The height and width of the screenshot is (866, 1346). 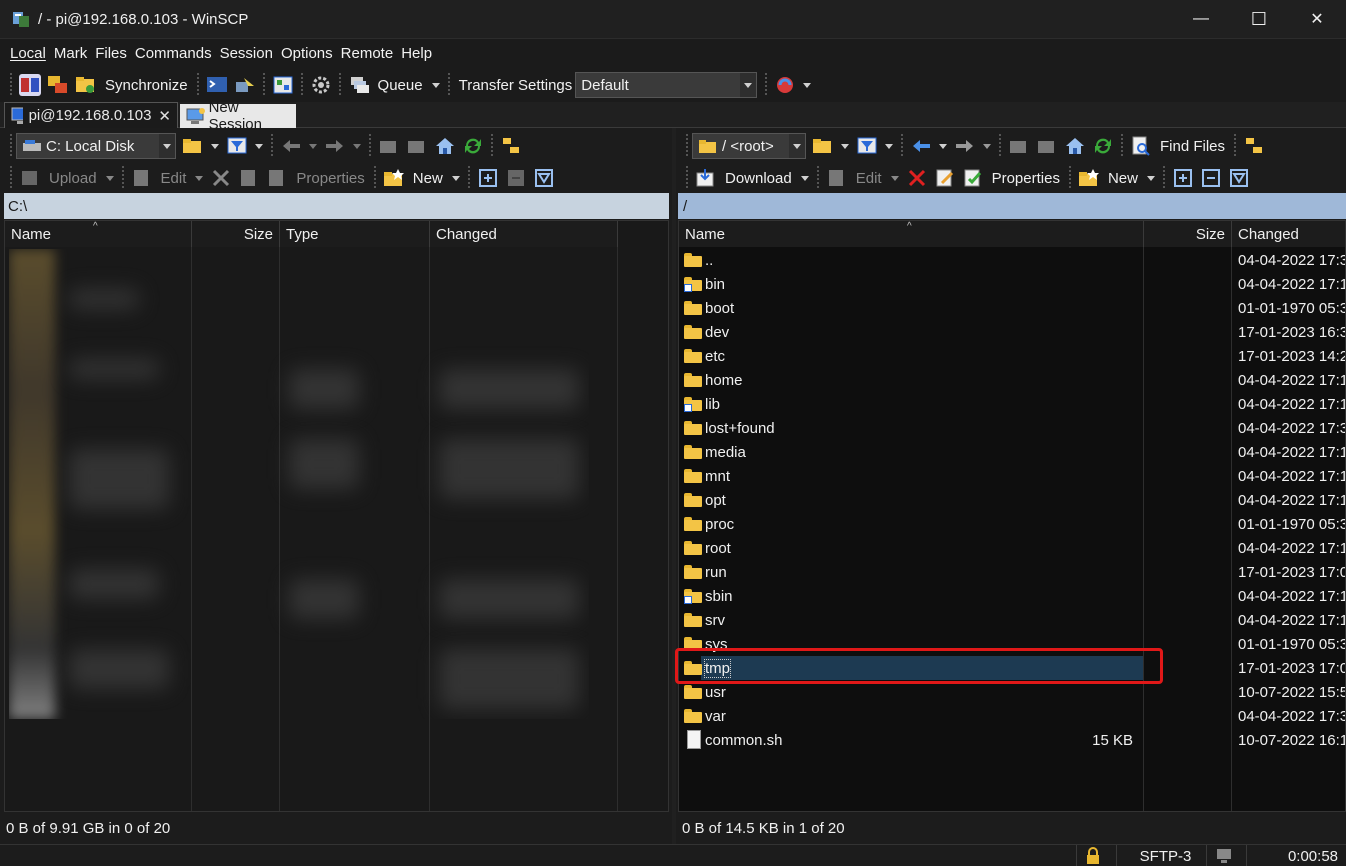 I want to click on file-row: bin 04-04-2022 17:1, so click(x=1012, y=284).